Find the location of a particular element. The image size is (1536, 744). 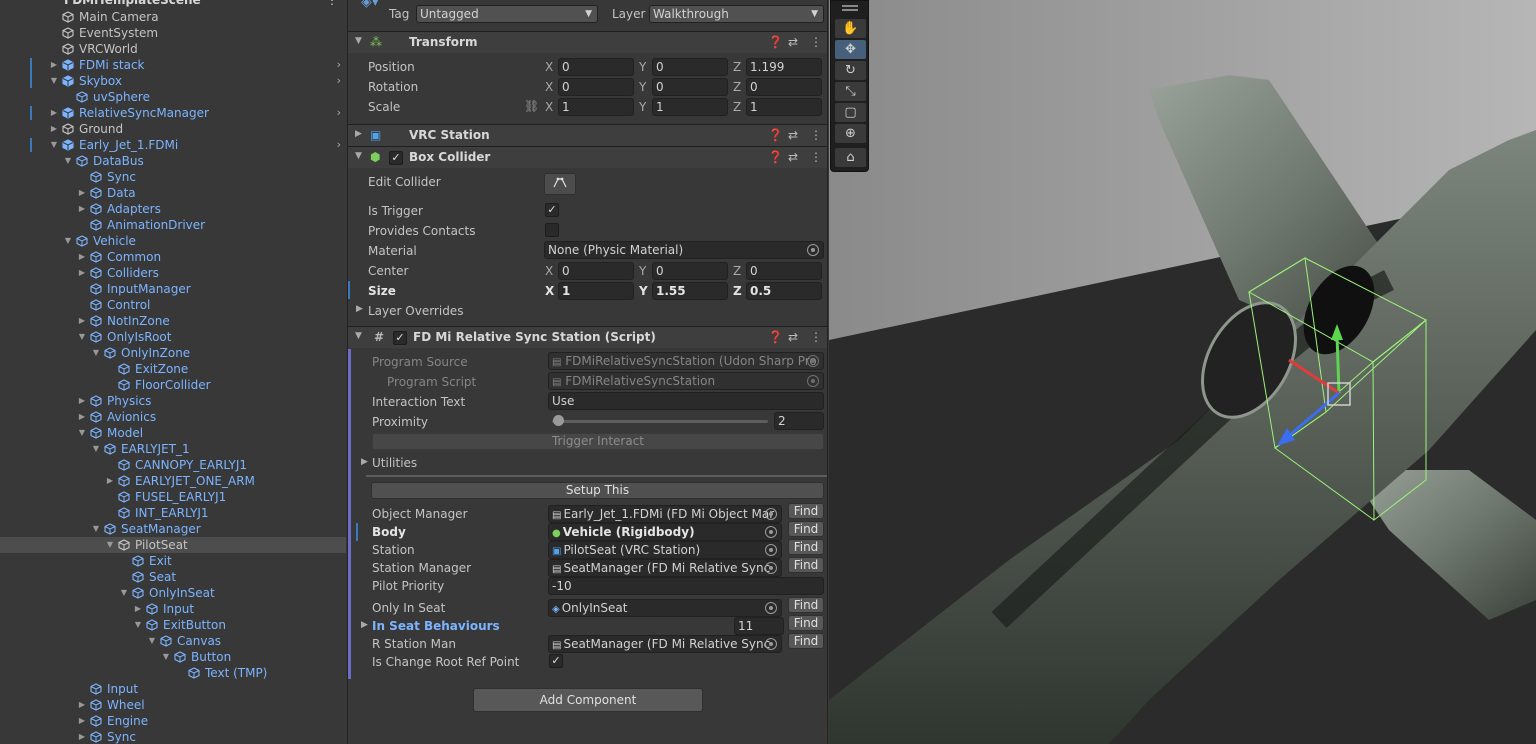

hierarchy-item: ▼ SeatManager is located at coordinates (173, 529).